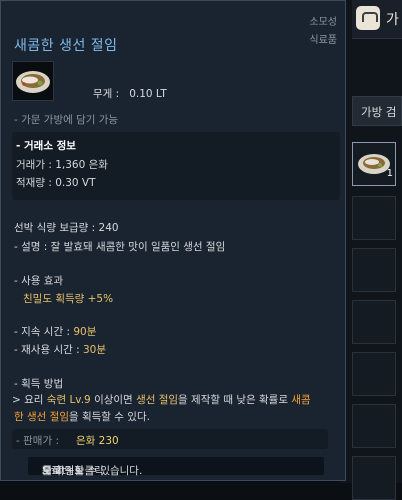  Describe the element at coordinates (41, 417) in the screenshot. I see `acquire-result: 한 생선 절임` at that location.